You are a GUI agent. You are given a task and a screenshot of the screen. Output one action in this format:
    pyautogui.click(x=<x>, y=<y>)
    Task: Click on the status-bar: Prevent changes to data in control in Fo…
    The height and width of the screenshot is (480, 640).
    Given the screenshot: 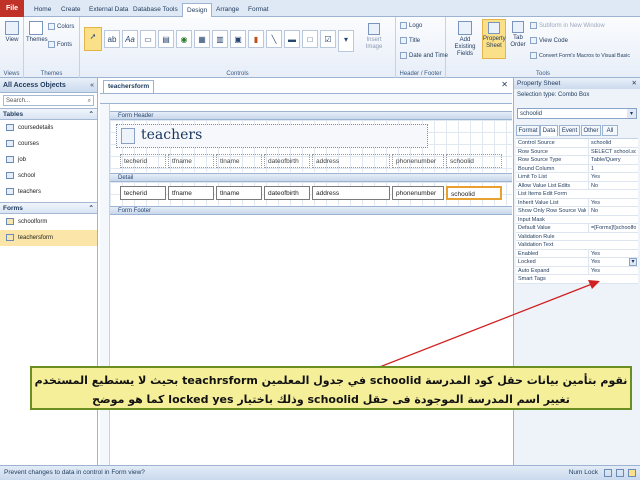 What is the action you would take?
    pyautogui.click(x=320, y=472)
    